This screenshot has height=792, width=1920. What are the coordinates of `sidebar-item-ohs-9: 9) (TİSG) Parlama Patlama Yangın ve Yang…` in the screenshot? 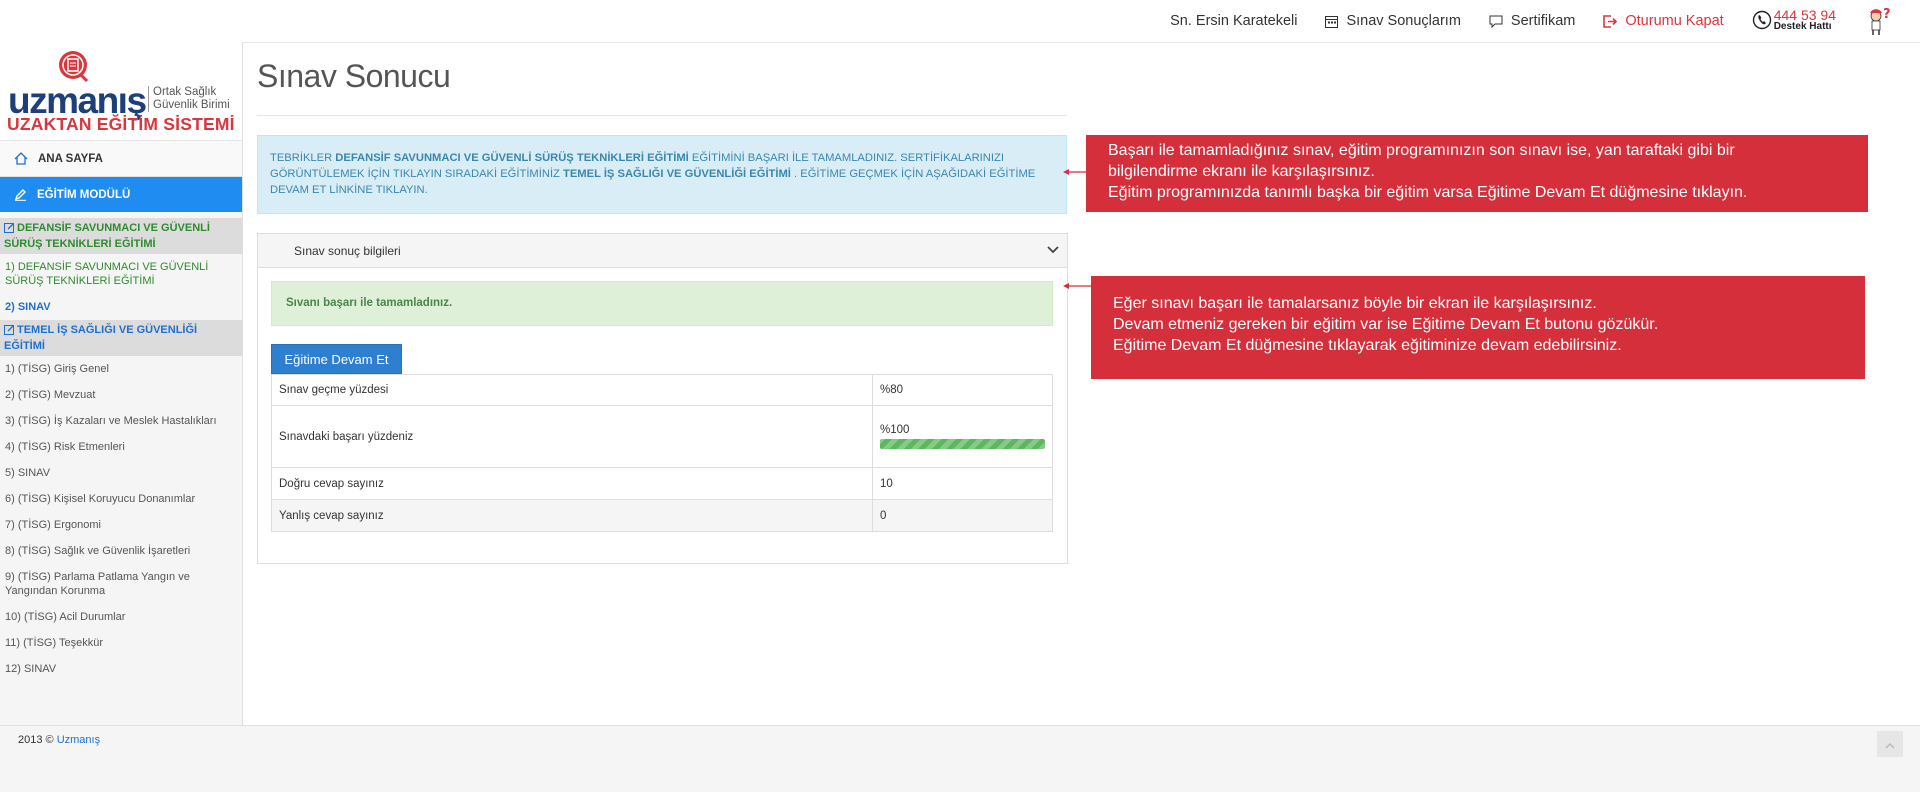 It's located at (121, 584).